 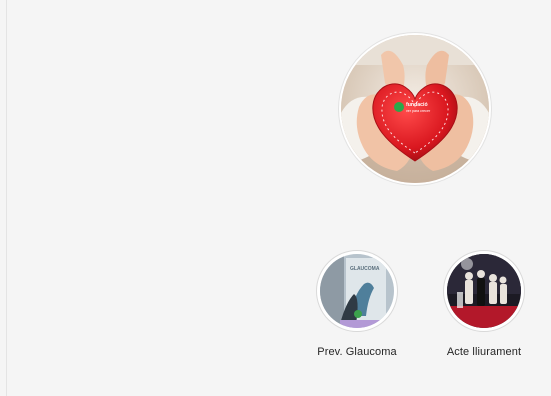 I want to click on highlight-label: Acte lliurament, so click(x=484, y=352).